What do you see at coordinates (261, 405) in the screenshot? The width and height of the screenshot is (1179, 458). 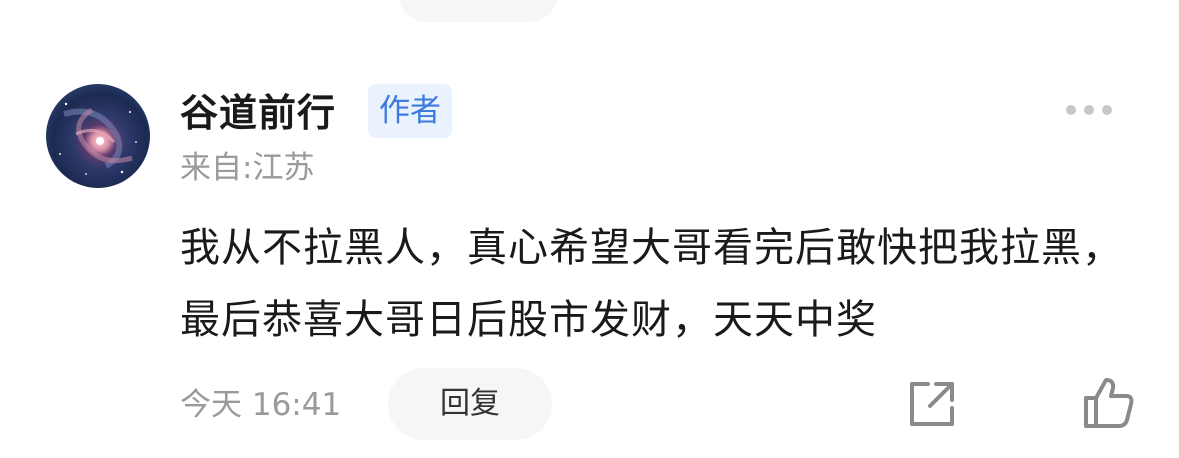 I see `comment-timestamp: 今天 16:41` at bounding box center [261, 405].